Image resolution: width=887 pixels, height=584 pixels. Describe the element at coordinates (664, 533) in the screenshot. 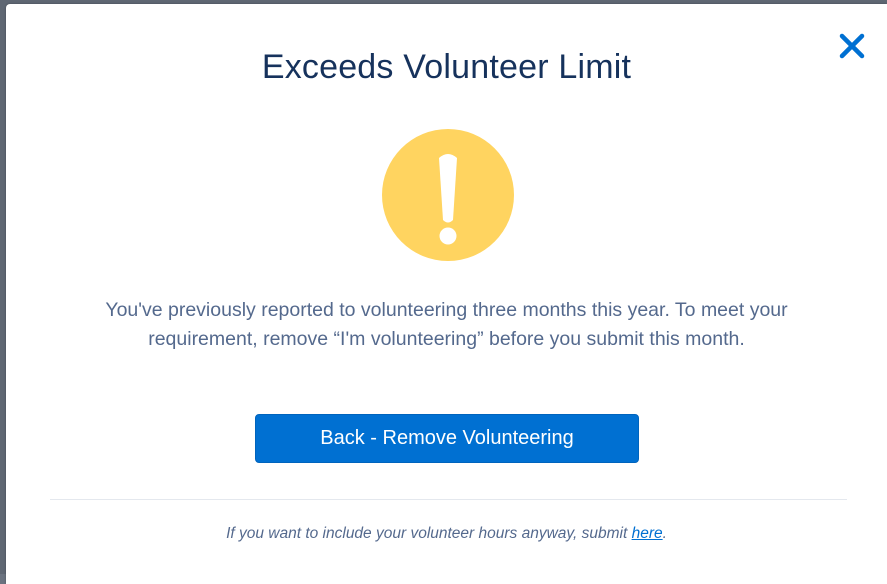

I see `footer-suffix: .` at that location.